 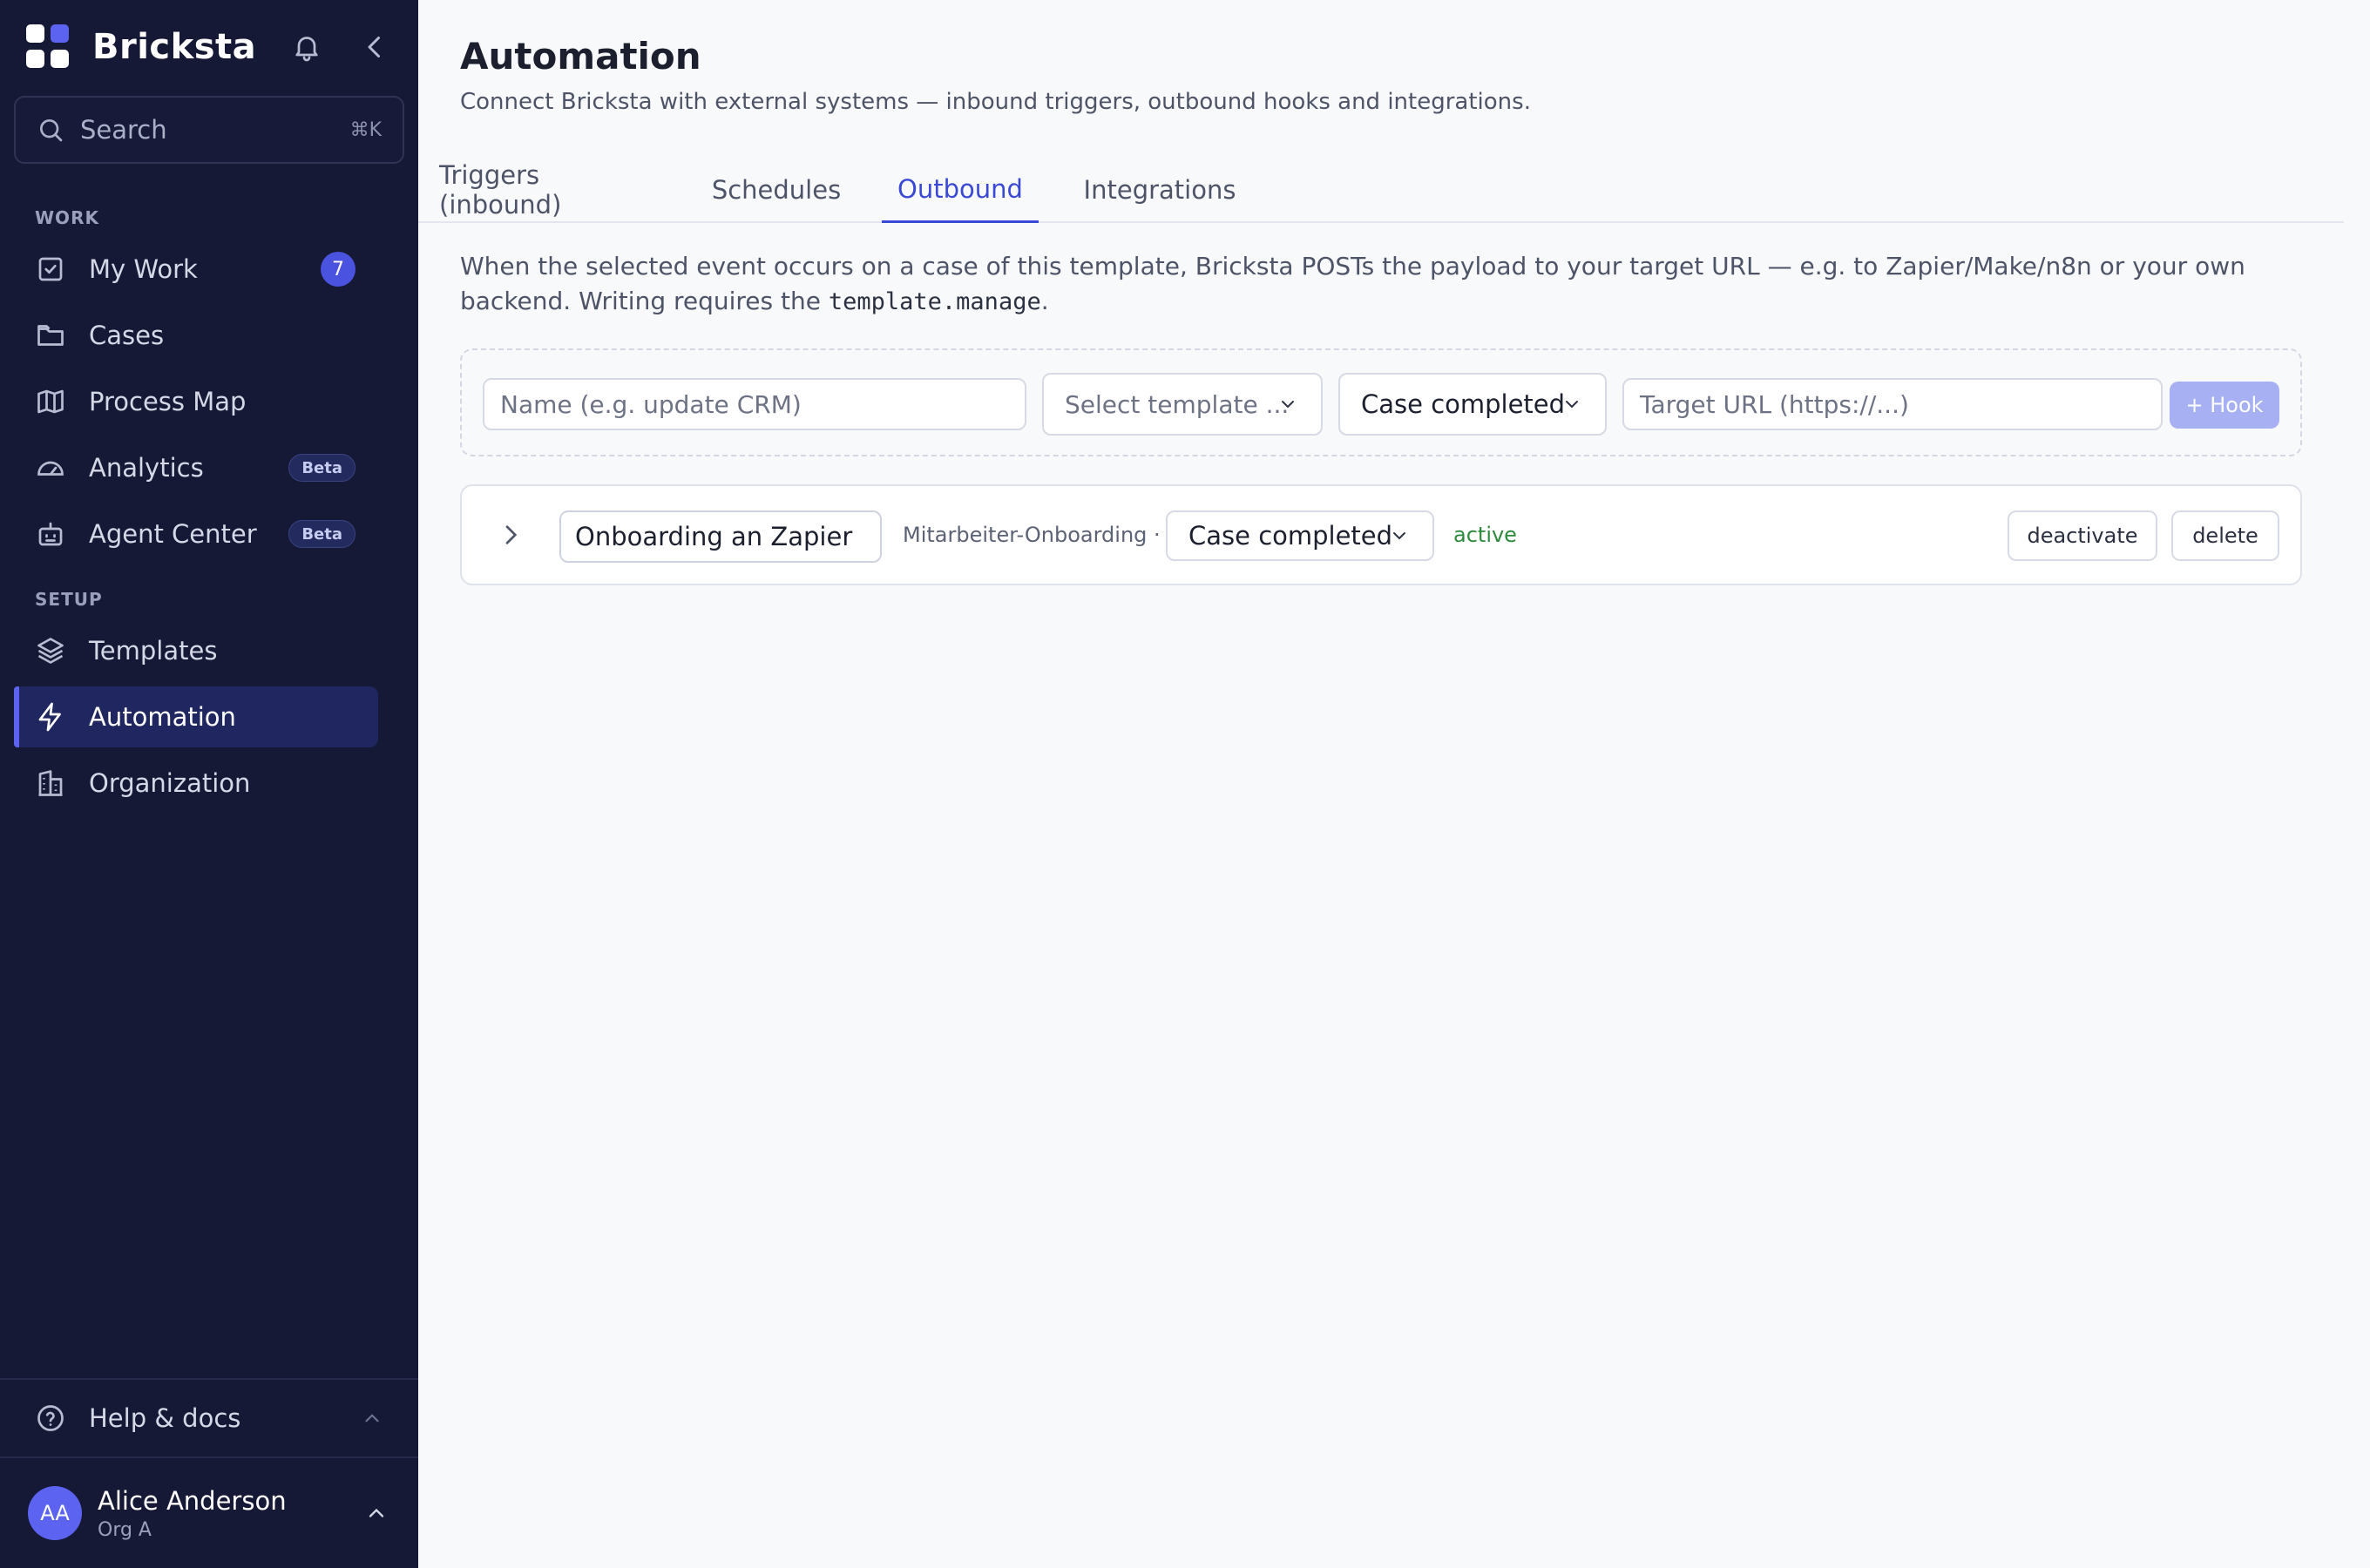 What do you see at coordinates (1463, 404) in the screenshot?
I see `event-select-value: Case completed` at bounding box center [1463, 404].